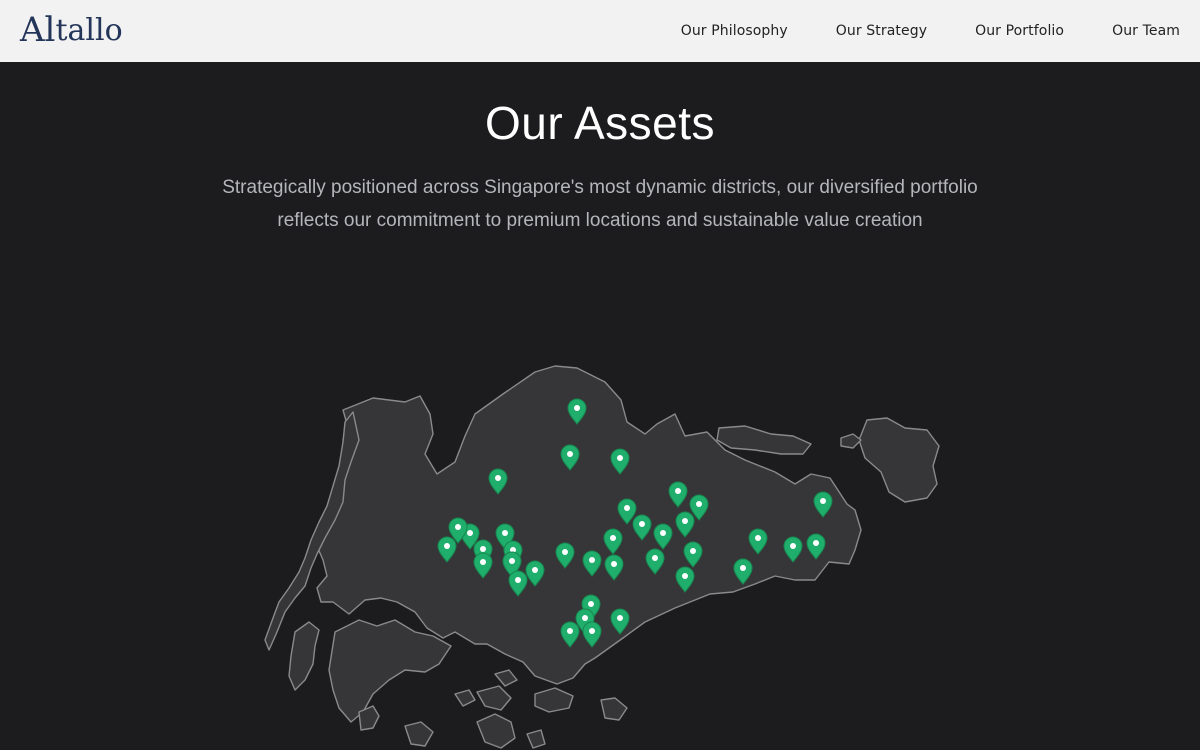 The width and height of the screenshot is (1200, 750). What do you see at coordinates (1146, 31) in the screenshot?
I see `nav-our-team: Our Team` at bounding box center [1146, 31].